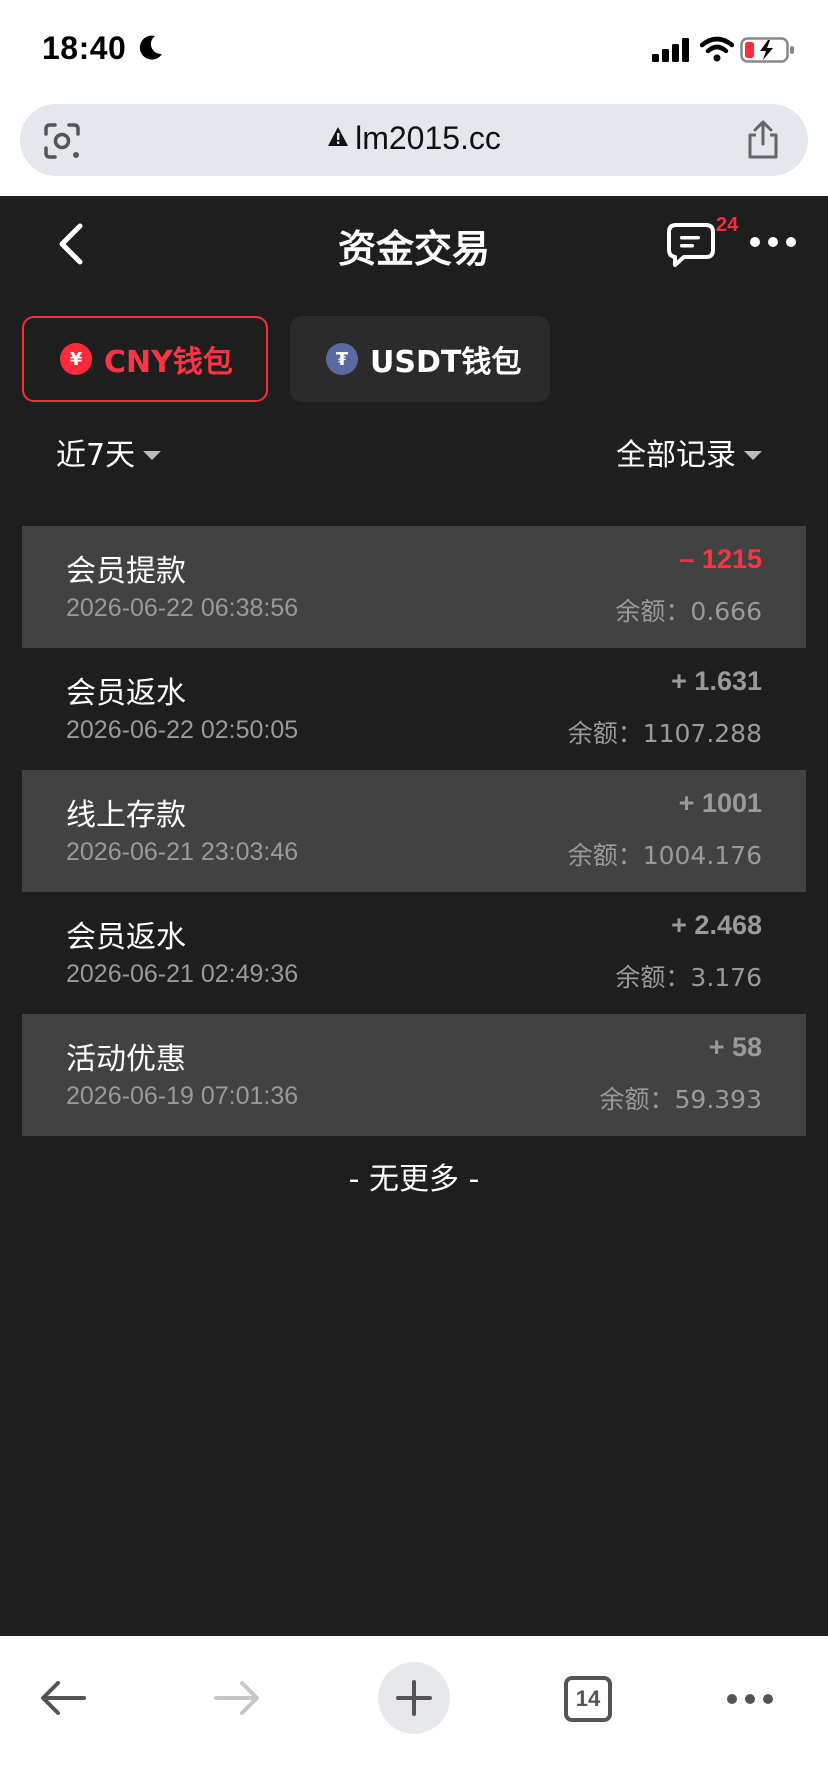  Describe the element at coordinates (688, 611) in the screenshot. I see `transaction-balance: 余额：0.666` at that location.